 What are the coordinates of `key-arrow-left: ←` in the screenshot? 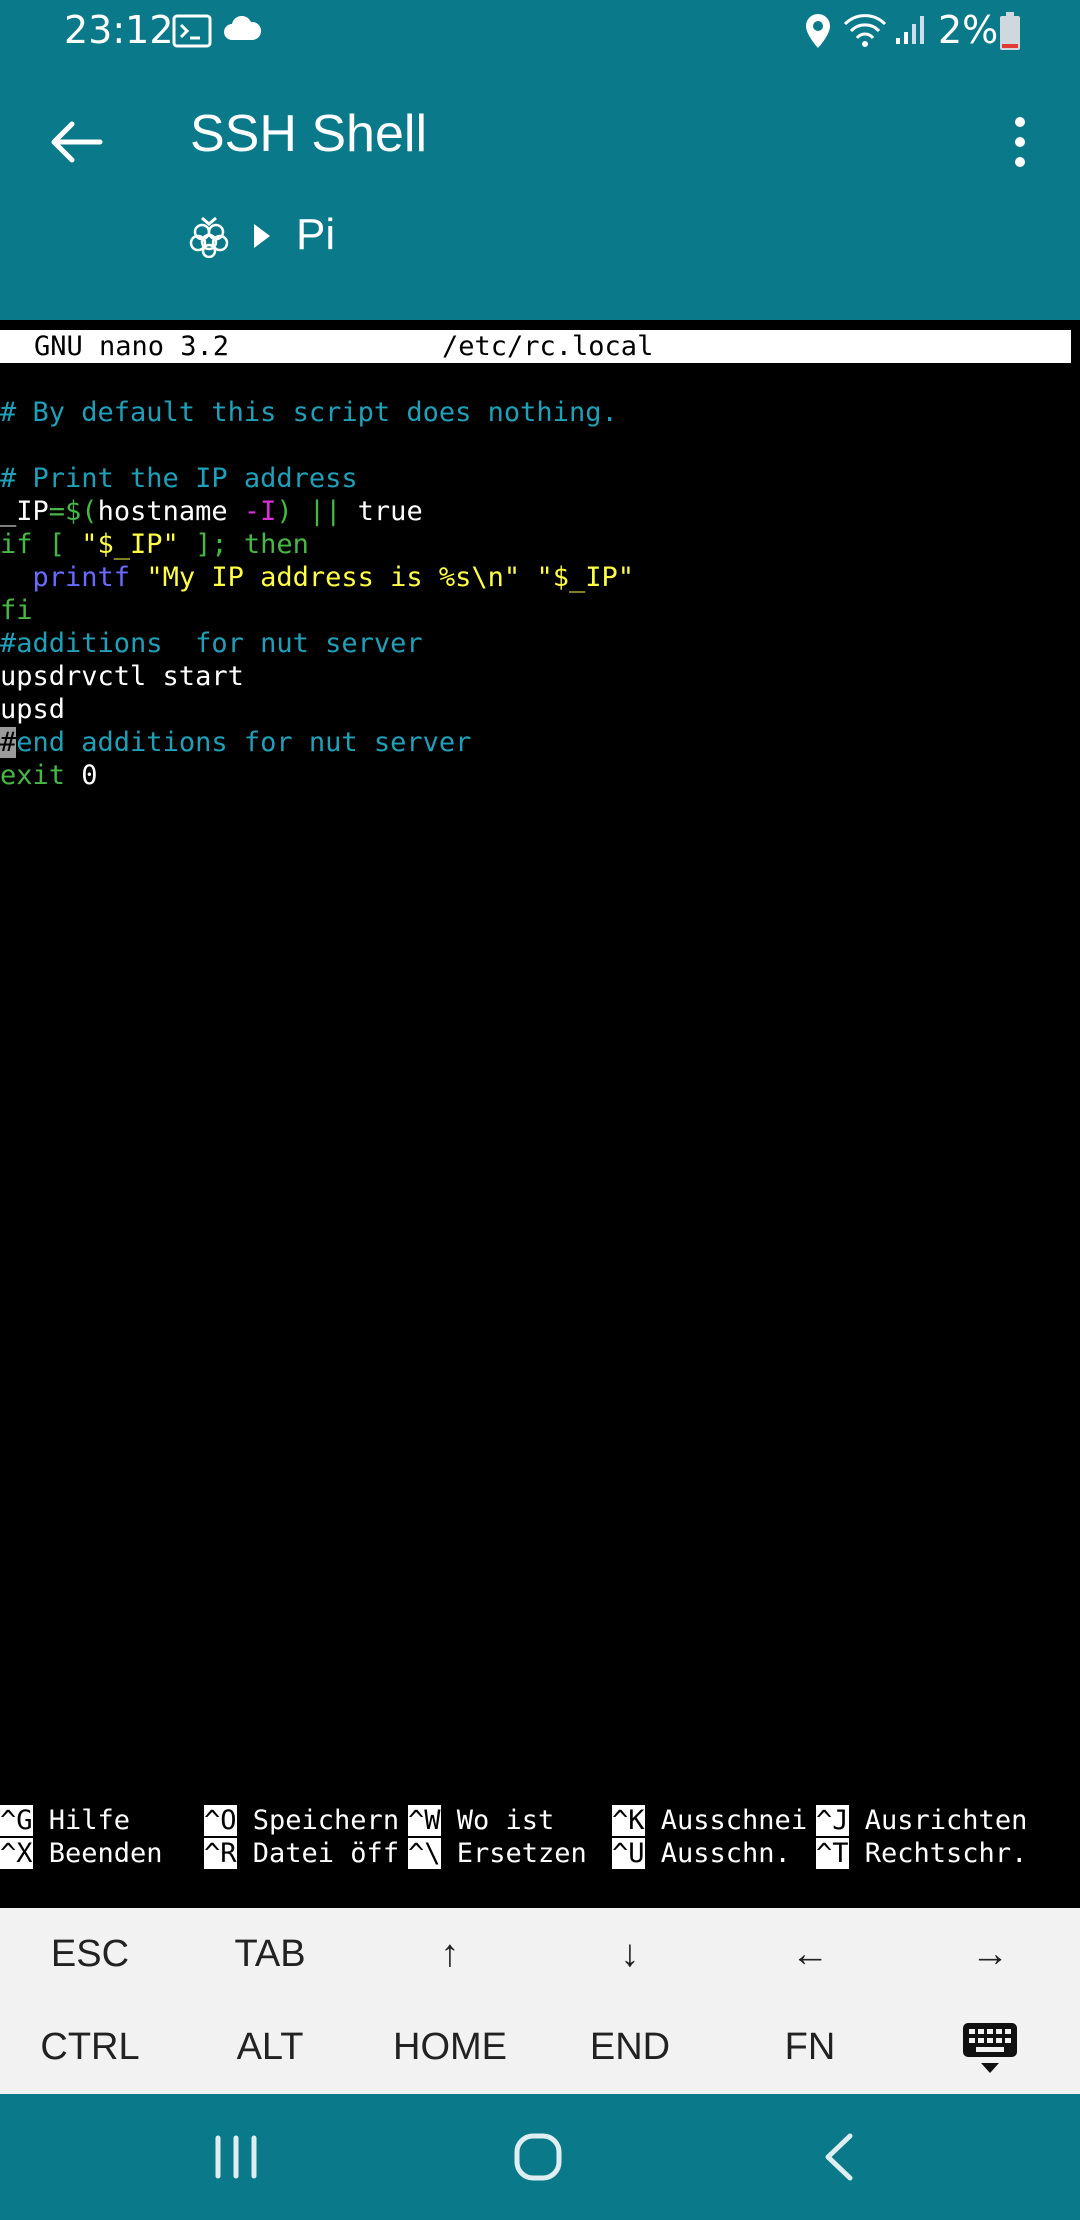 It's located at (810, 1954).